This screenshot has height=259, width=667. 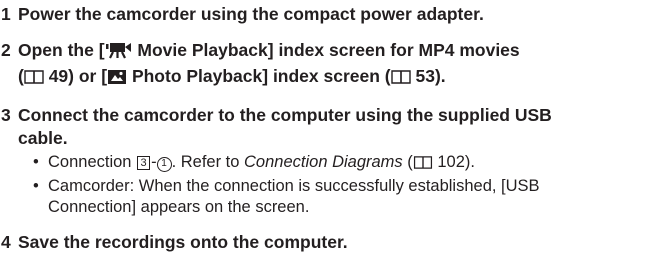 I want to click on diagram-reference: Connection Diagrams, so click(x=323, y=162).